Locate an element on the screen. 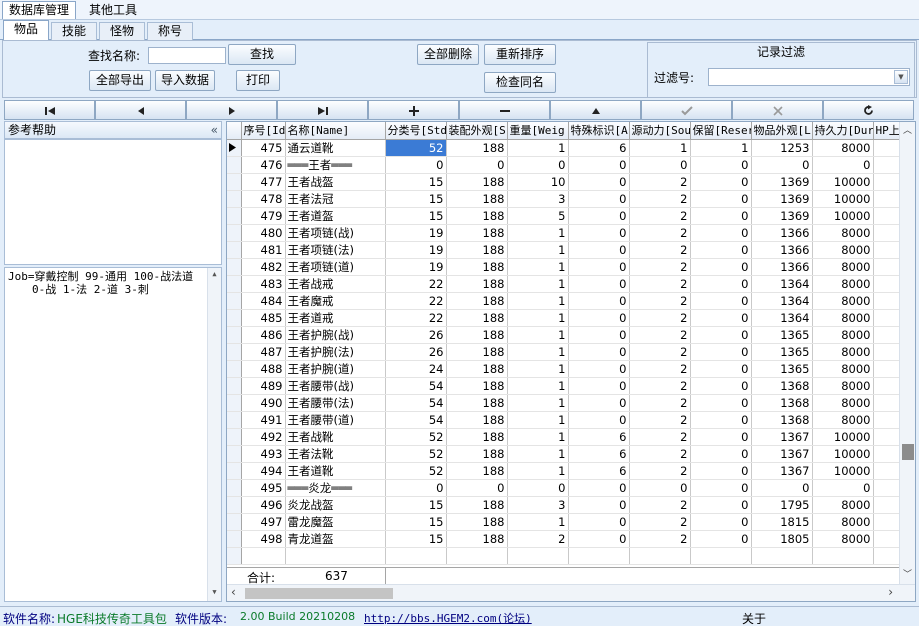  table-row: 478 王者法冠 15 188 3 0 2 0 1369 10000 is located at coordinates (567, 199).